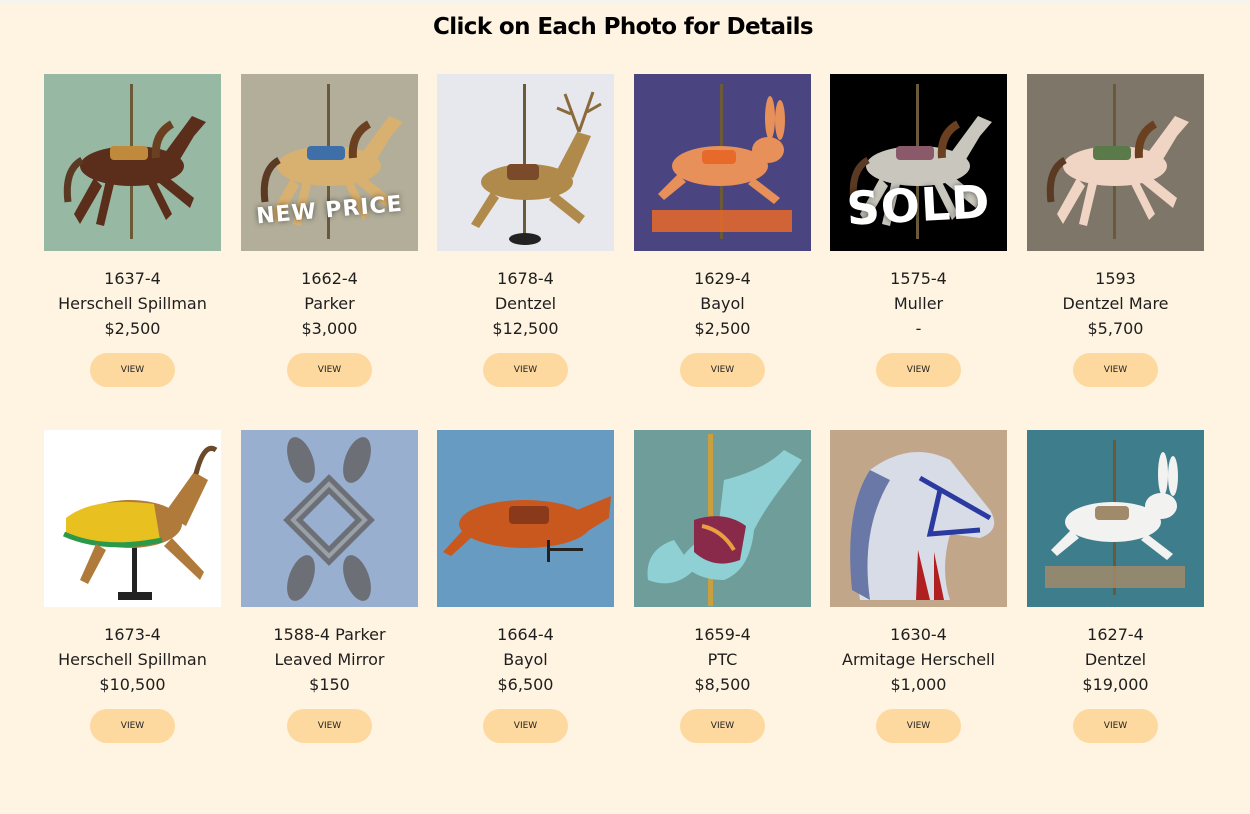 The image size is (1250, 814). Describe the element at coordinates (918, 162) in the screenshot. I see `product-photo: SOLD` at that location.